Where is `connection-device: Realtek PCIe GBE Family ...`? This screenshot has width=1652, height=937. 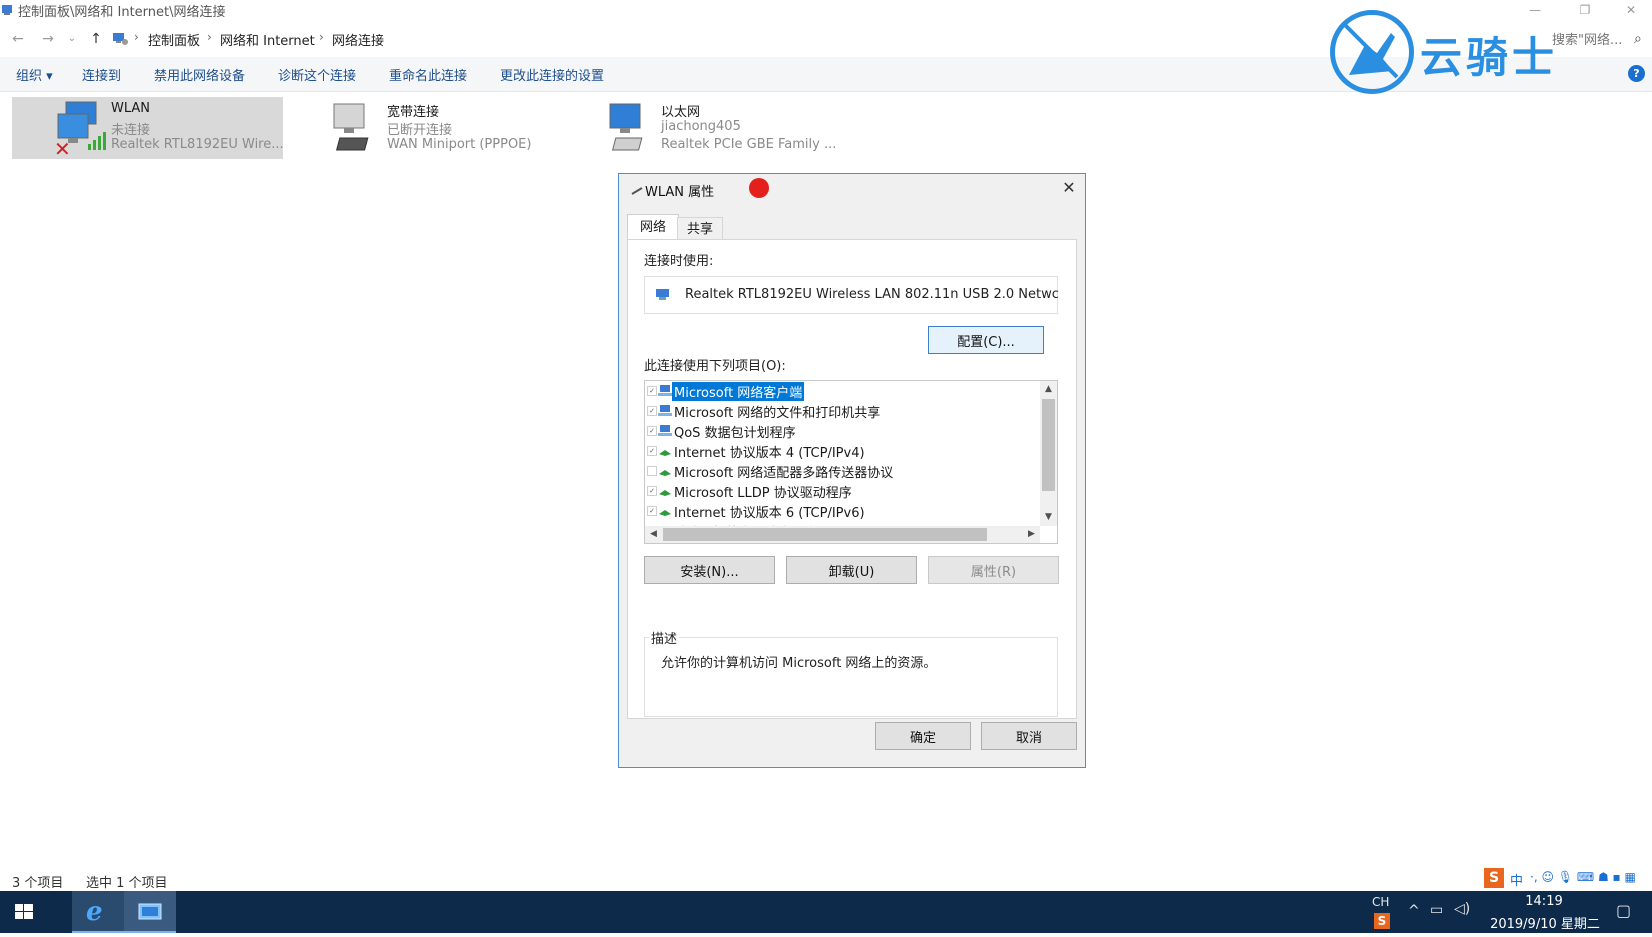
connection-device: Realtek PCIe GBE Family ... is located at coordinates (749, 144).